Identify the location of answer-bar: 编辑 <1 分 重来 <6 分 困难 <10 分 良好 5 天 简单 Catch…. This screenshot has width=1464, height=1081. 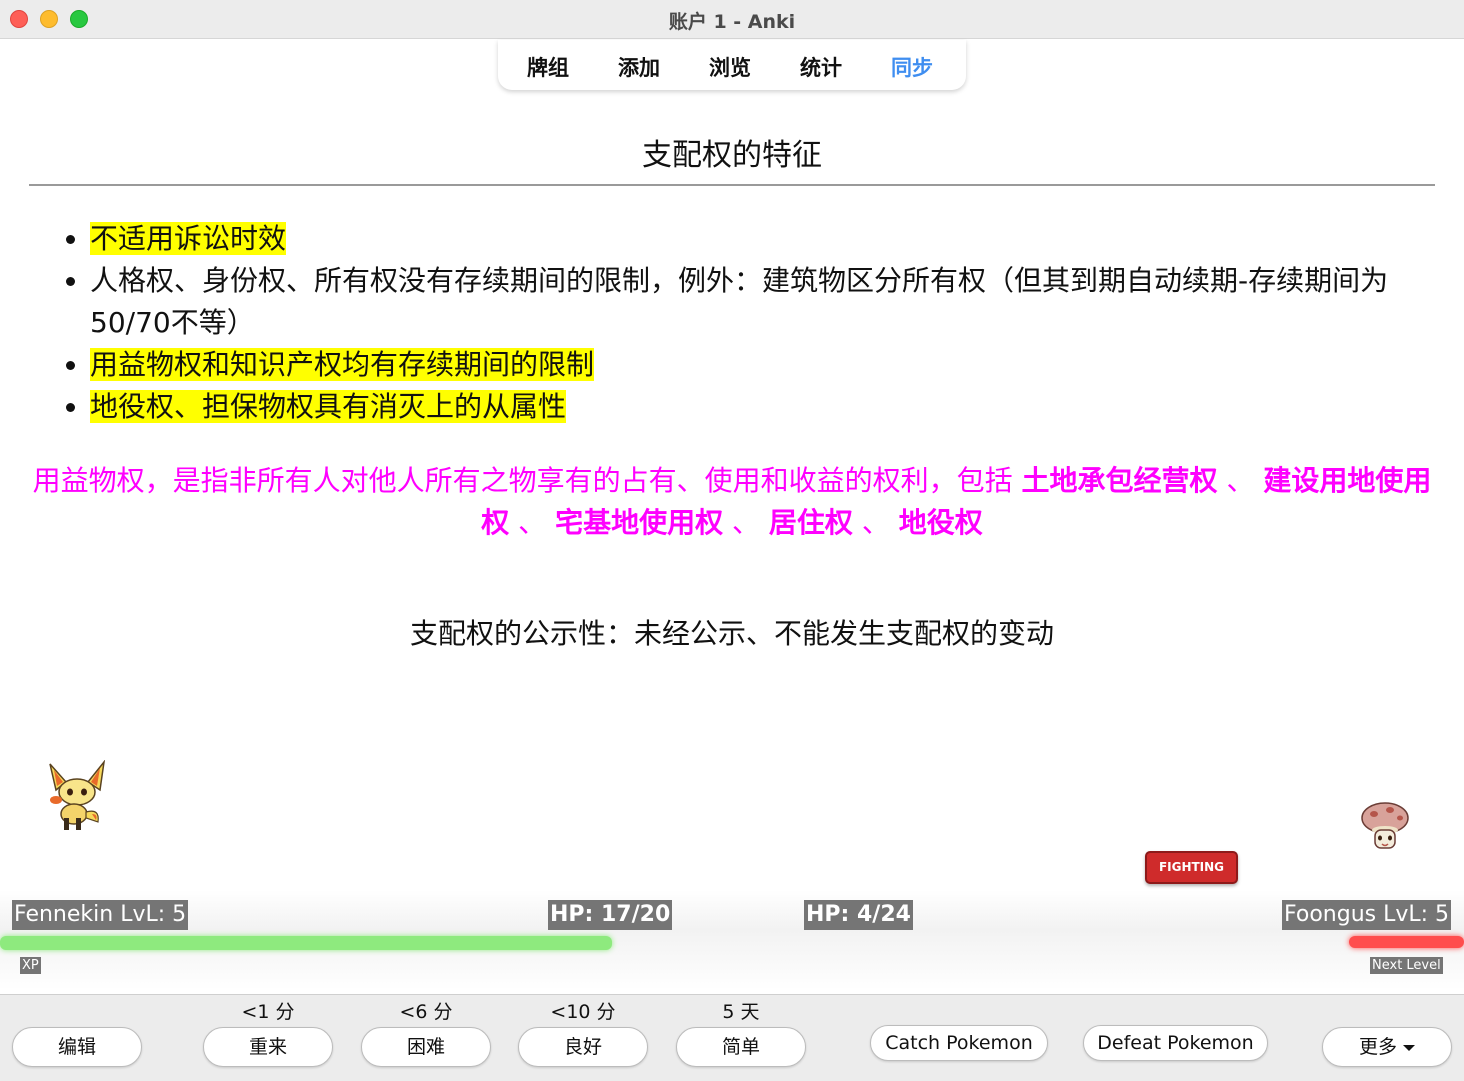
(732, 1037).